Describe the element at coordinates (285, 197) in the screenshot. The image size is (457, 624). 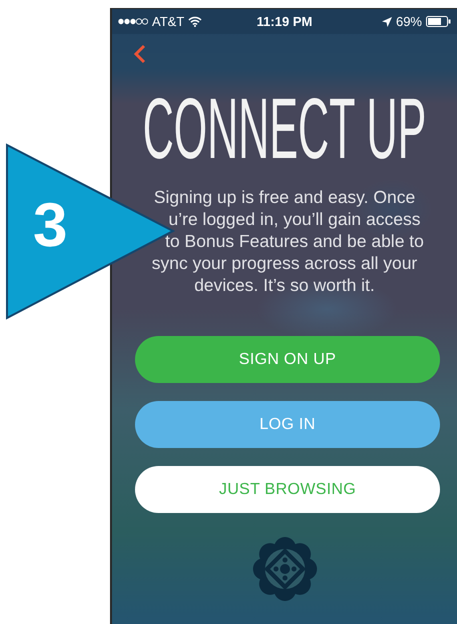
I see `description-line: Signing up is free and easy. Once` at that location.